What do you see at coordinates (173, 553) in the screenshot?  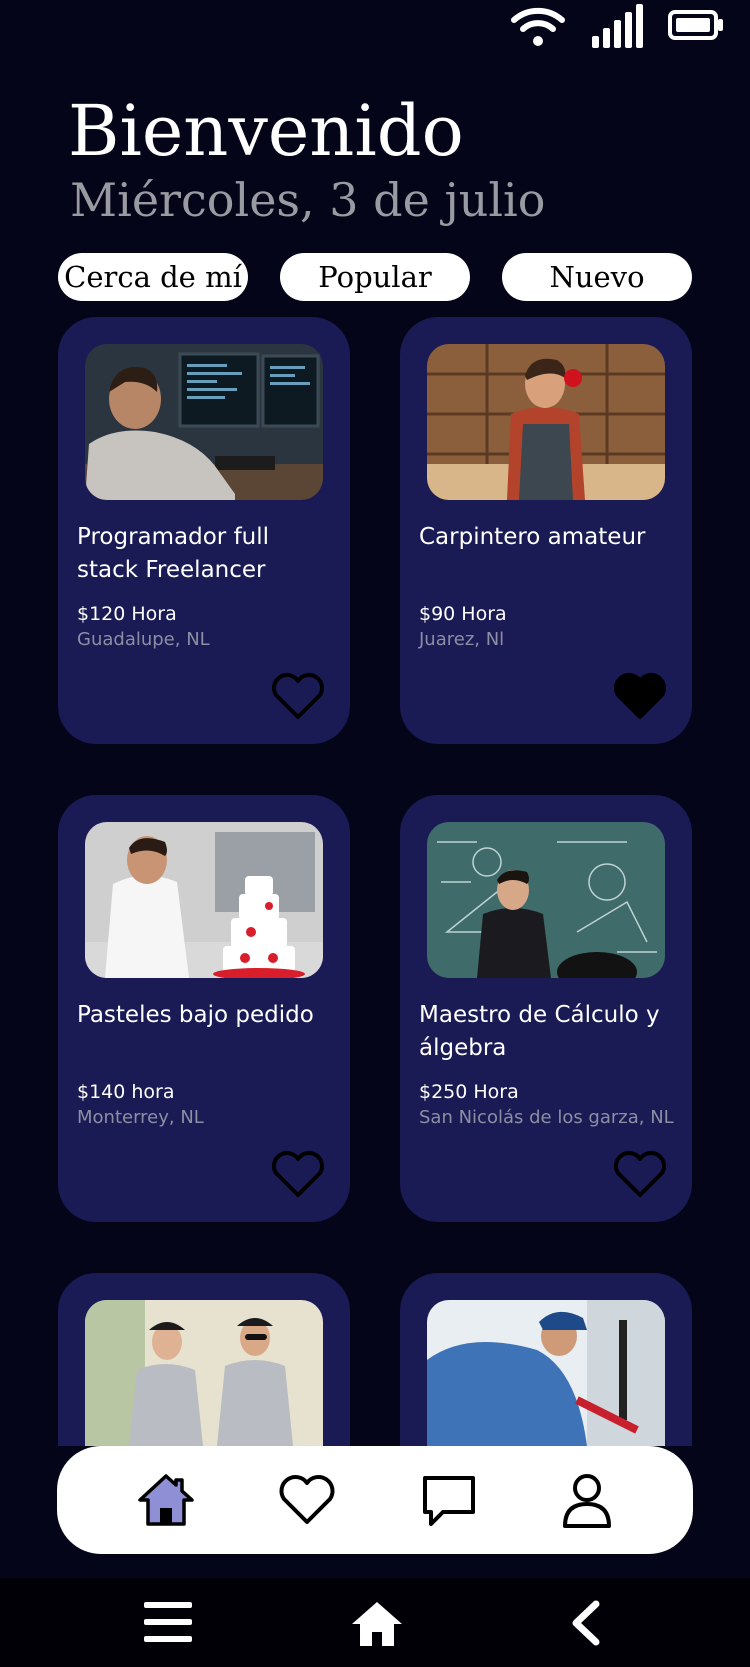 I see `card-title: Programador full stack Freelancer` at bounding box center [173, 553].